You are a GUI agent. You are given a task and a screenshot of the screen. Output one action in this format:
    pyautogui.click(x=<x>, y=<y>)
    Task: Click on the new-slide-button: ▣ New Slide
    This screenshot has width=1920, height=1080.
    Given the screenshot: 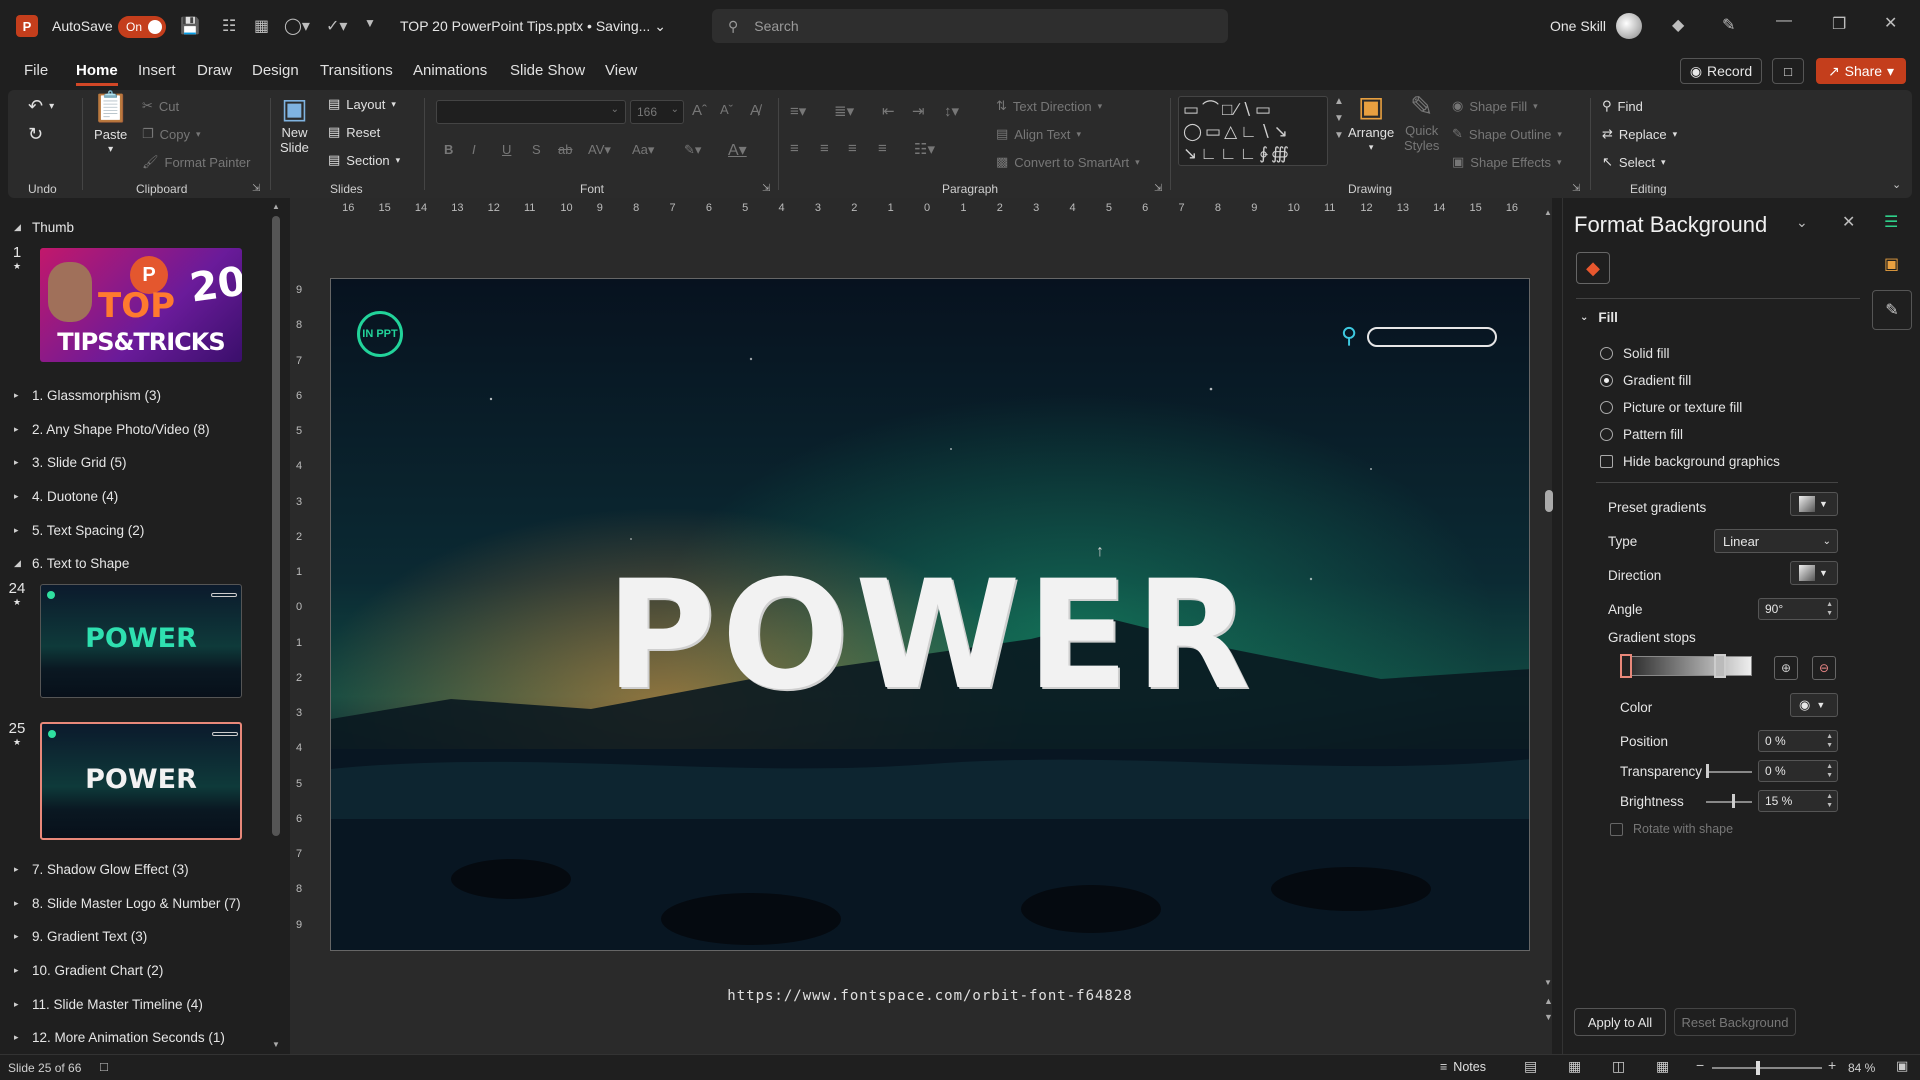 What is the action you would take?
    pyautogui.click(x=294, y=123)
    